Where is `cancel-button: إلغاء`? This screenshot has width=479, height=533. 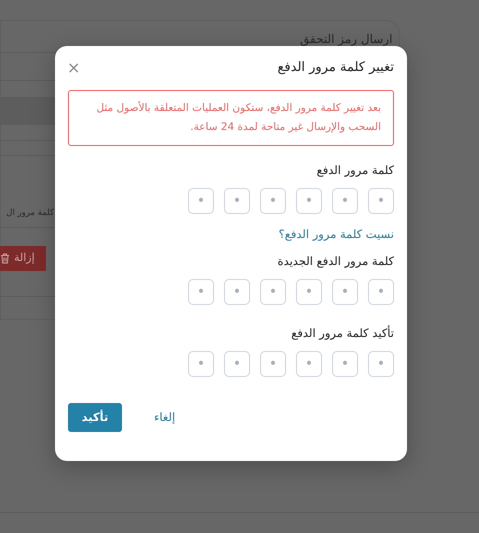 cancel-button: إلغاء is located at coordinates (165, 417).